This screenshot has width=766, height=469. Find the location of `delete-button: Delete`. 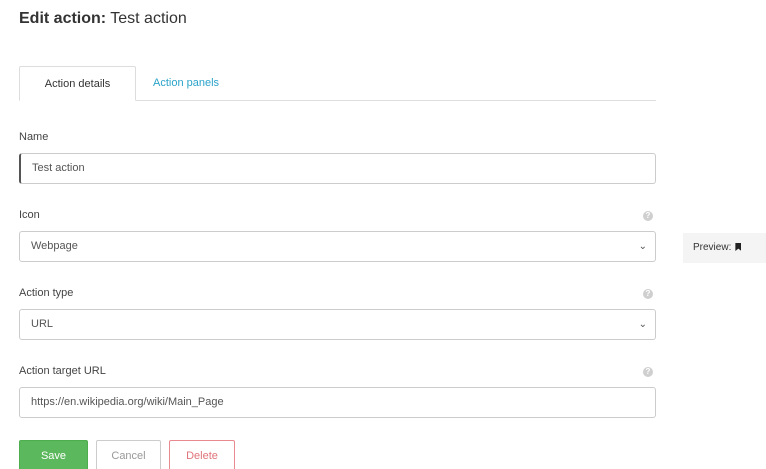

delete-button: Delete is located at coordinates (202, 454).